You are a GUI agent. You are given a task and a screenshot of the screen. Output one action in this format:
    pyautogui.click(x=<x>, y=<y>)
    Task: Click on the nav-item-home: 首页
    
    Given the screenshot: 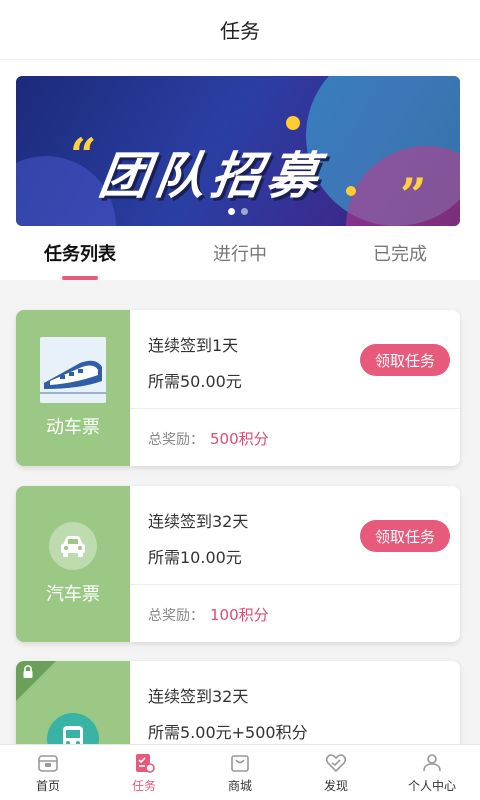 What is the action you would take?
    pyautogui.click(x=48, y=772)
    